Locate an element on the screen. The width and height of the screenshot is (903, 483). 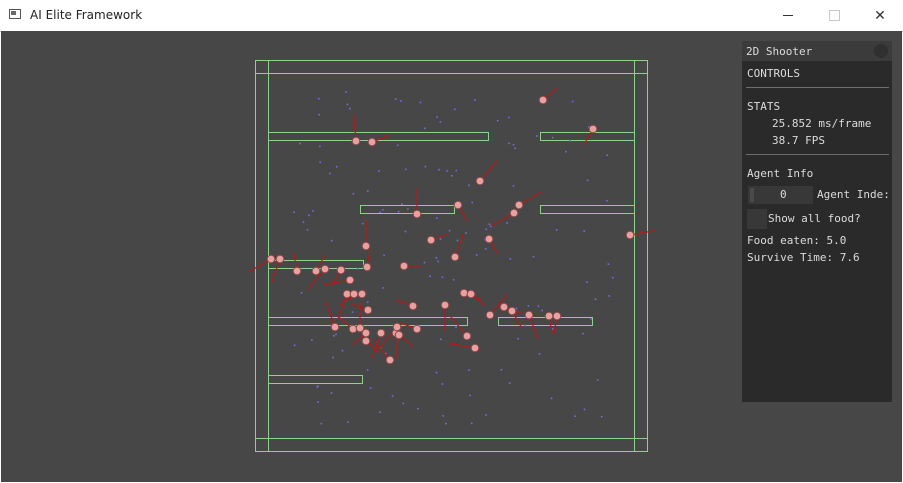
panel-collapse-icon is located at coordinates (881, 51).